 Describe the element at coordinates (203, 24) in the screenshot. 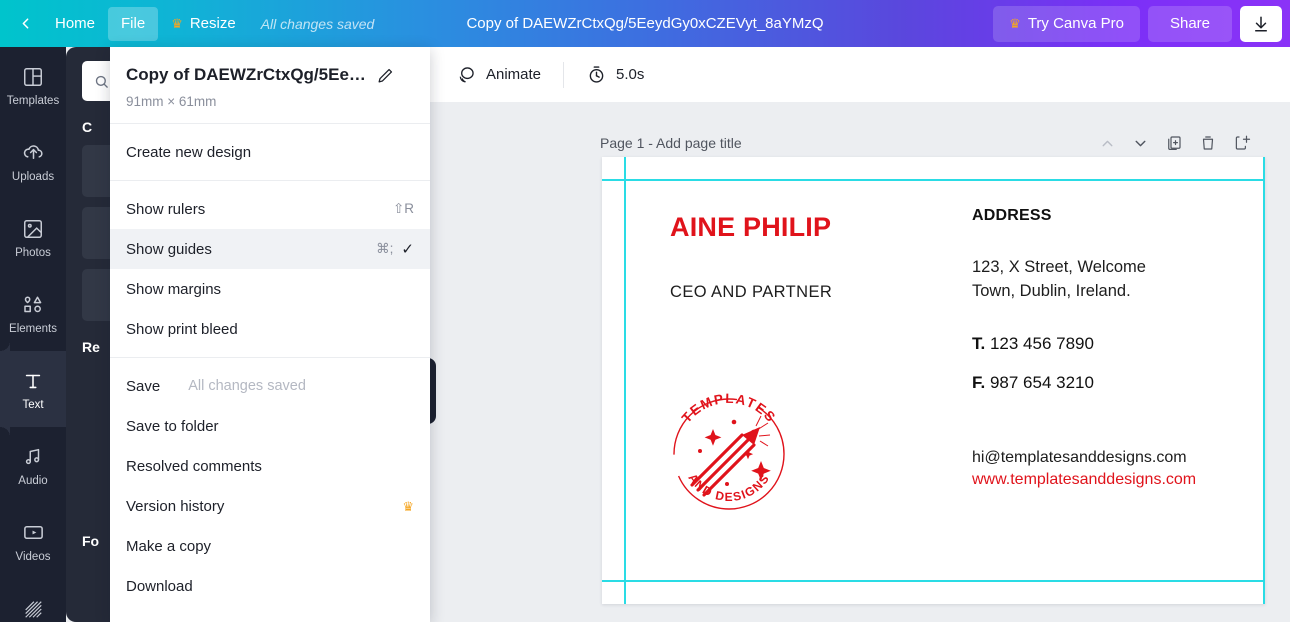

I see `resize-button: ♛ Resize` at that location.